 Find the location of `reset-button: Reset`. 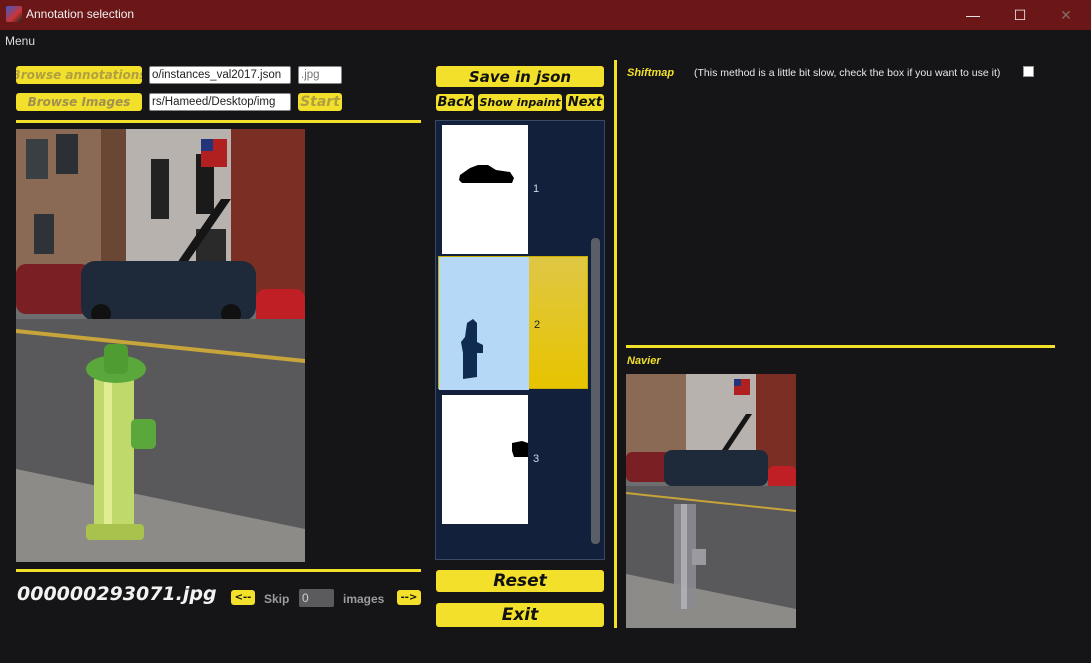

reset-button: Reset is located at coordinates (520, 581).